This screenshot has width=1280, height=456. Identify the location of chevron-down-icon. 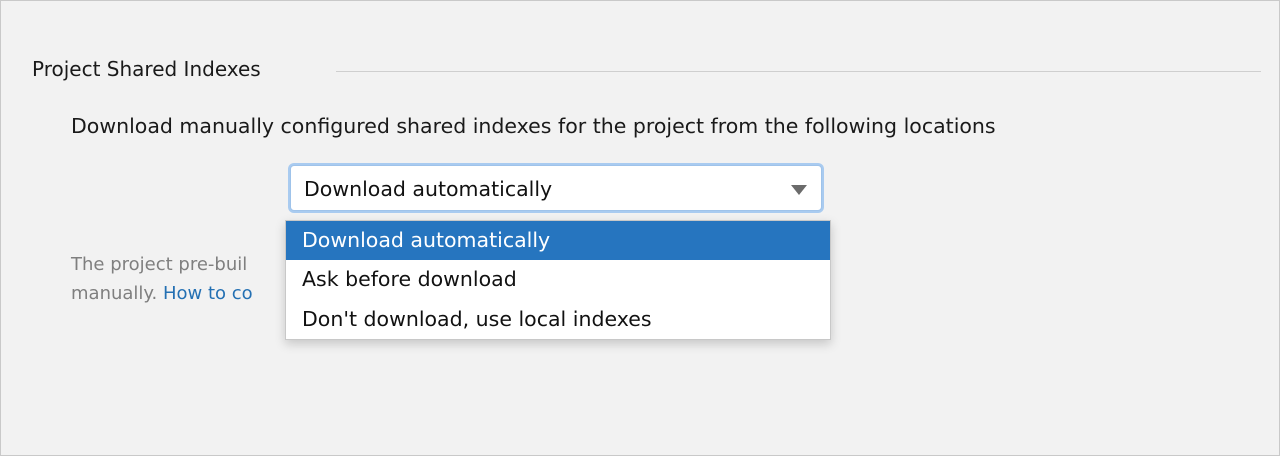
(799, 190).